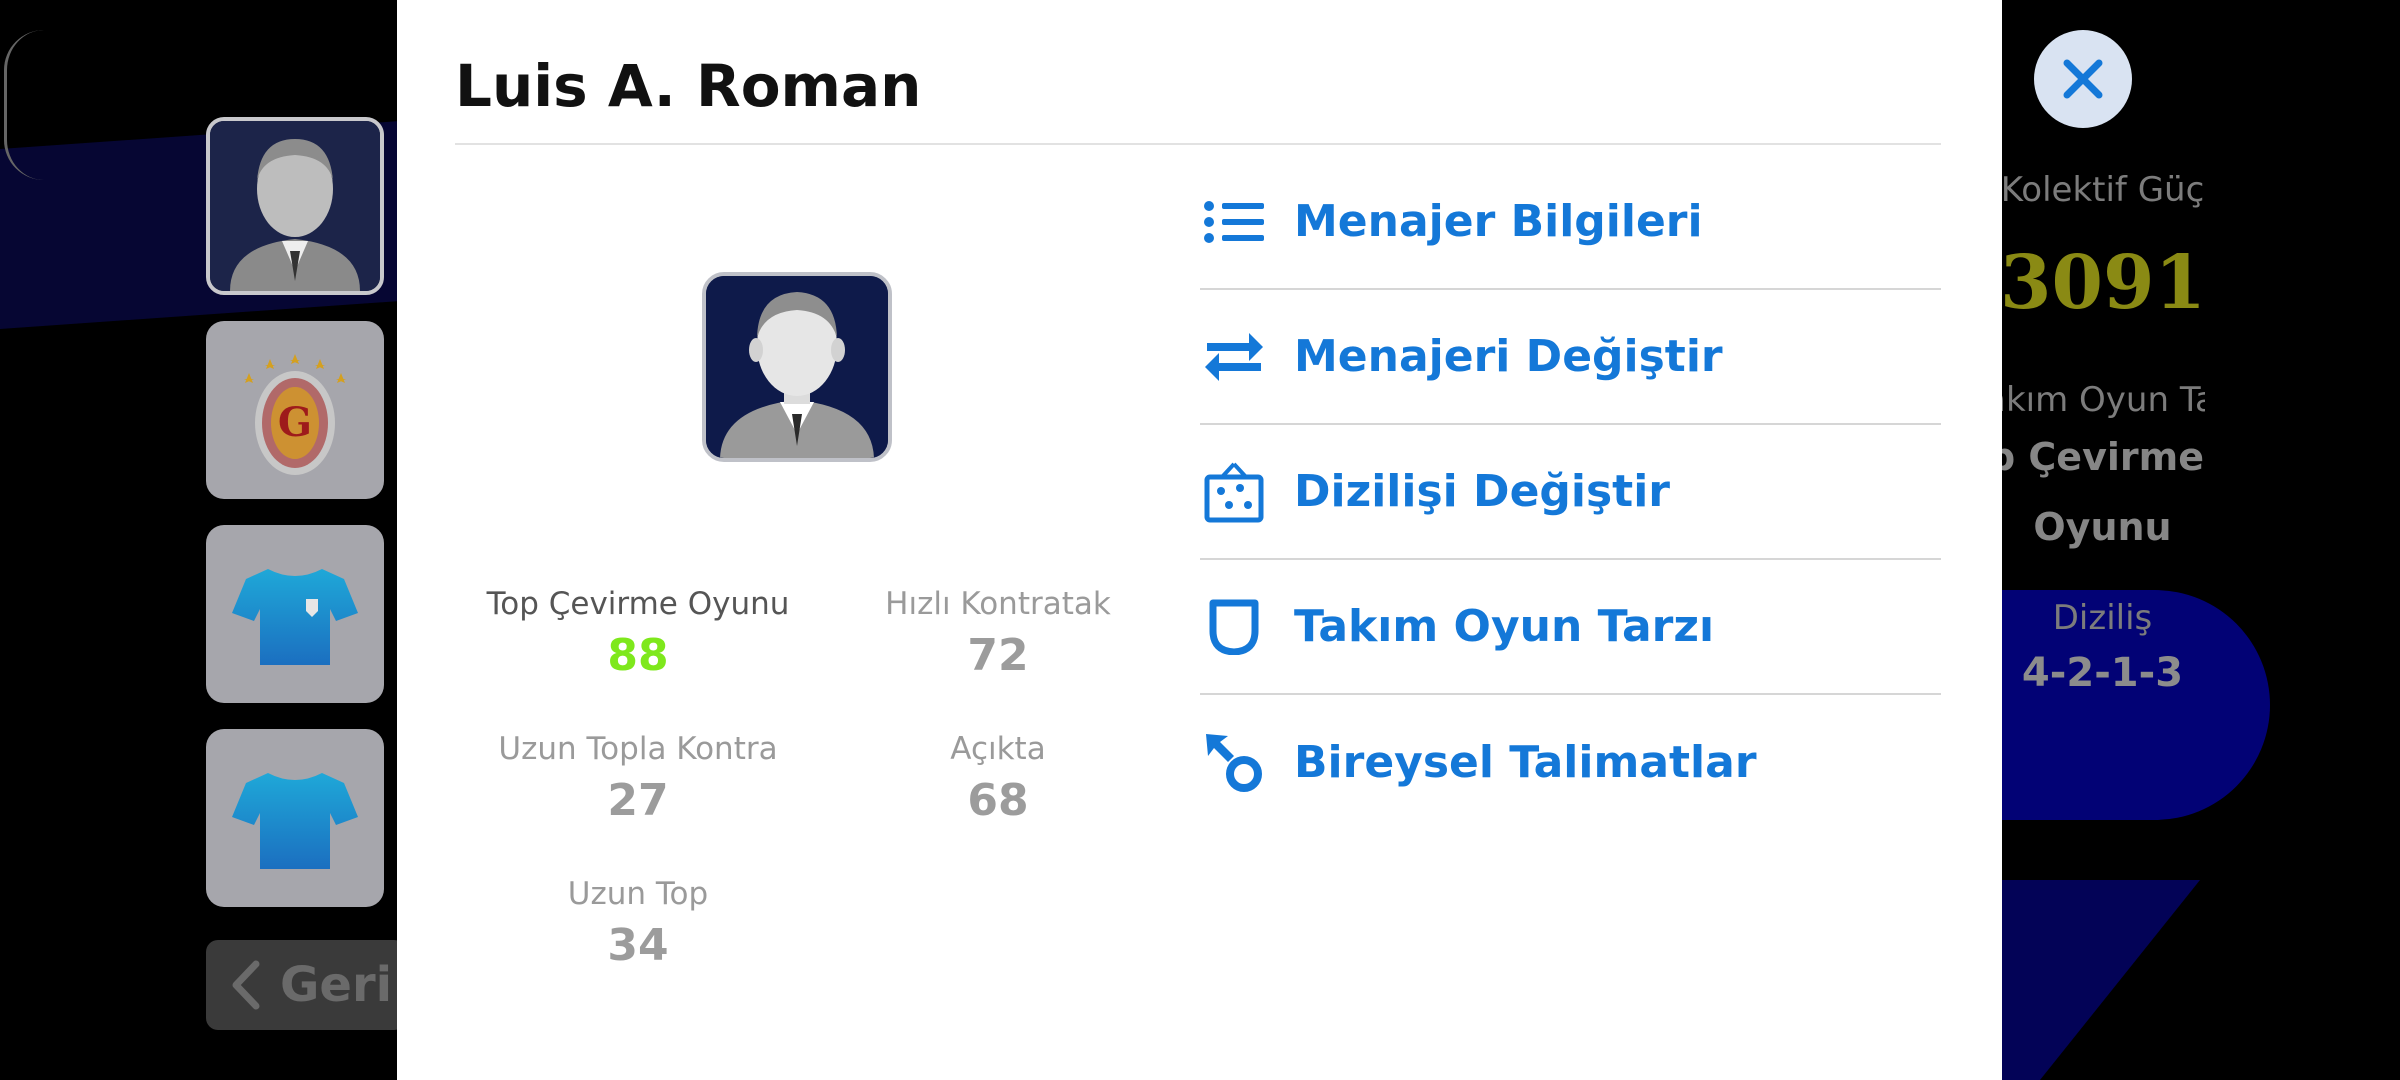 The width and height of the screenshot is (2400, 1080). I want to click on background-curve, so click(25, 105).